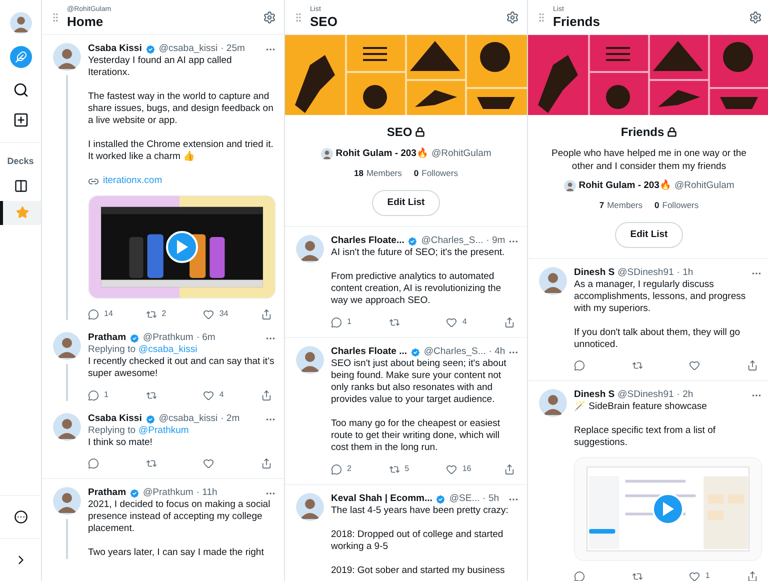 This screenshot has width=768, height=581. Describe the element at coordinates (645, 437) in the screenshot. I see `tweet-text: Replace specific text from a list of suggestions.` at that location.